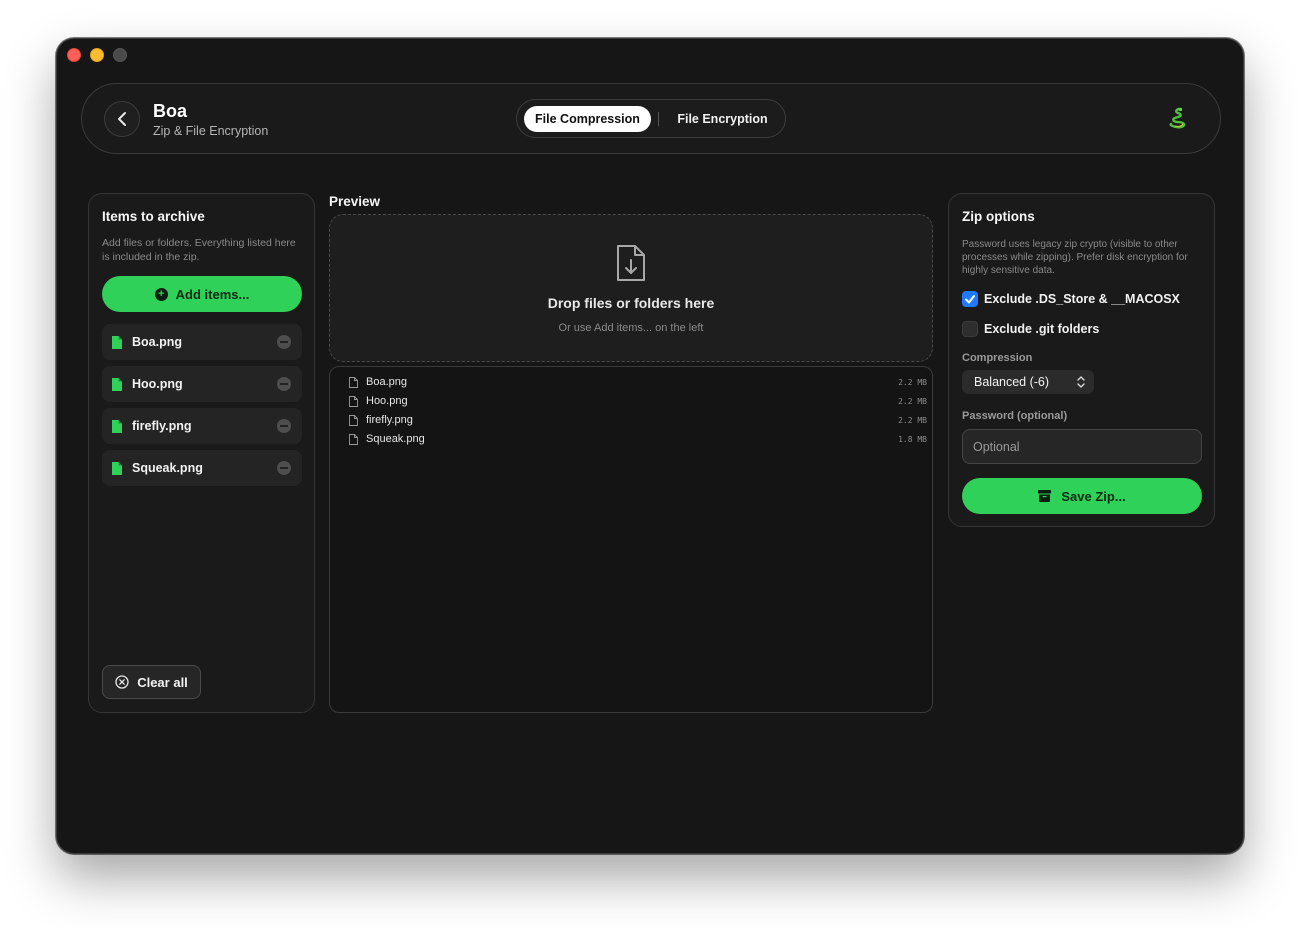  Describe the element at coordinates (170, 111) in the screenshot. I see `app-title: Boa` at that location.